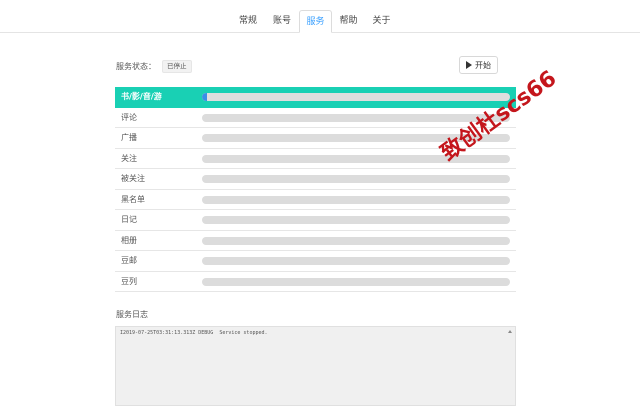  Describe the element at coordinates (133, 178) in the screenshot. I see `service-name: 被关注` at that location.